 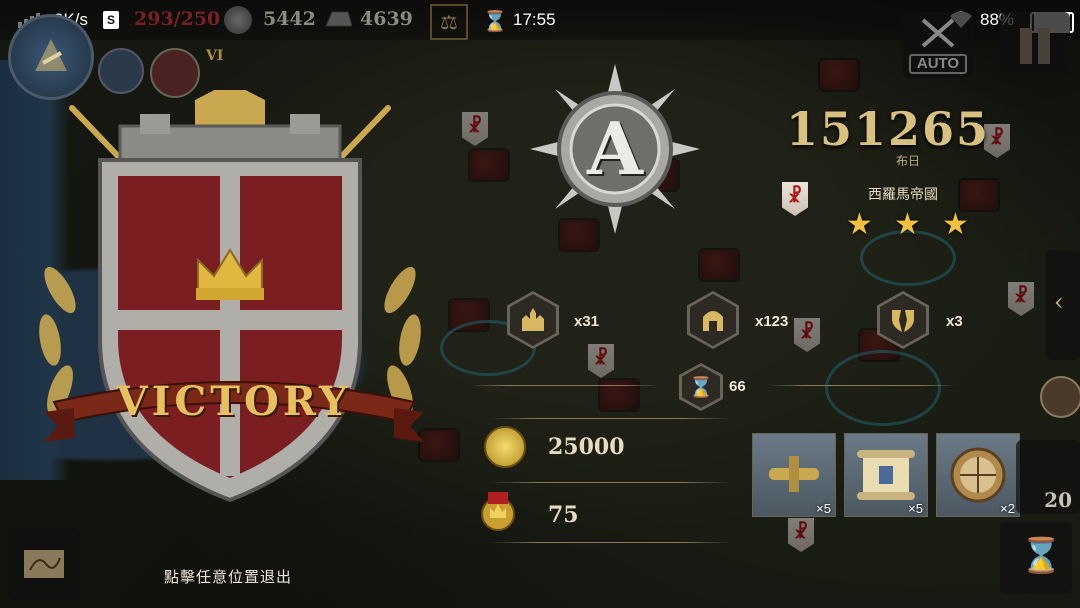 I want to click on end-turn-button: ⌛, so click(x=1036, y=558).